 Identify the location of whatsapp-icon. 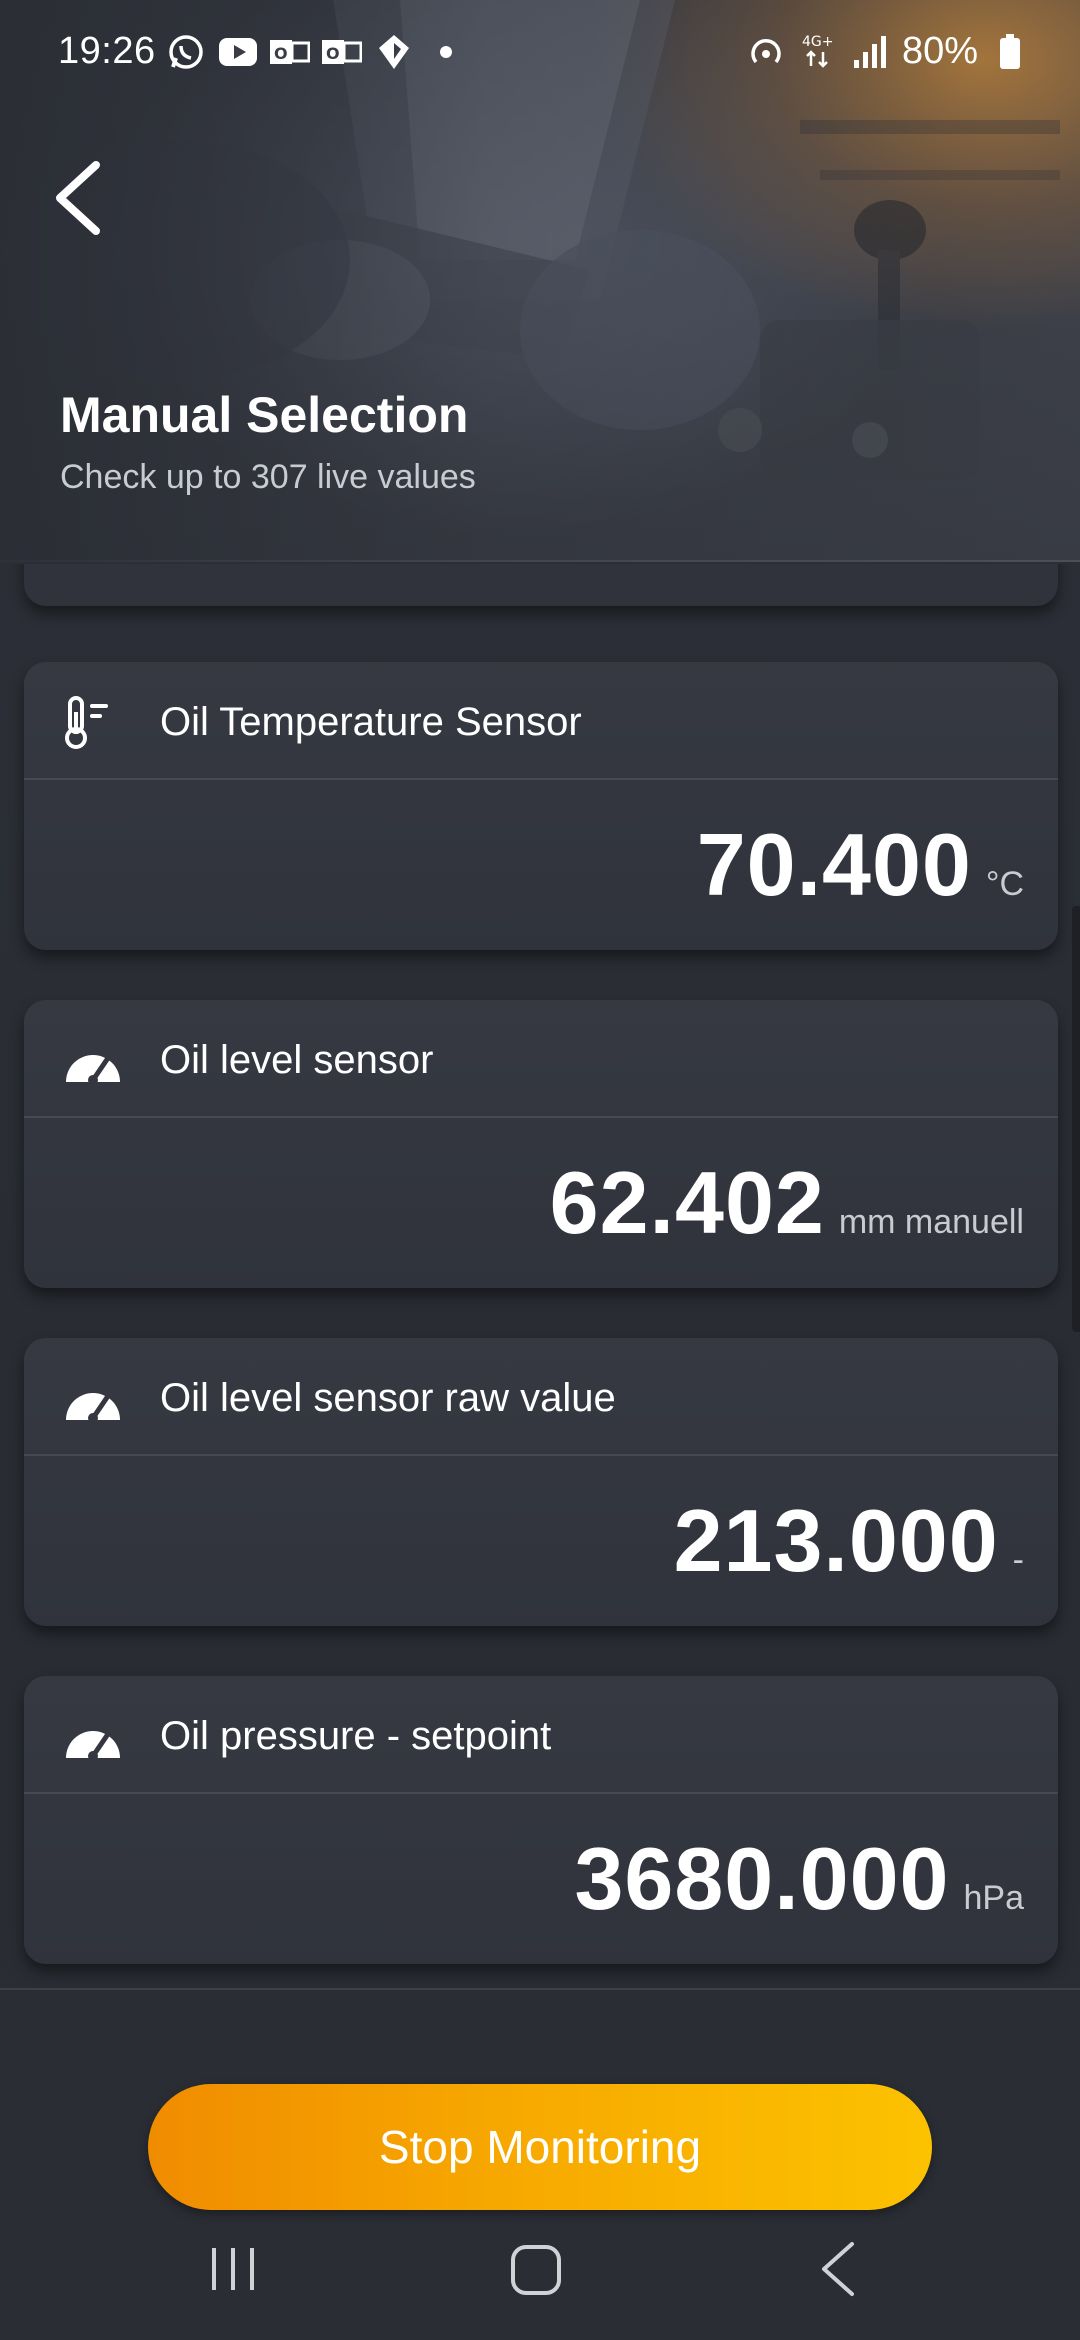
(186, 52).